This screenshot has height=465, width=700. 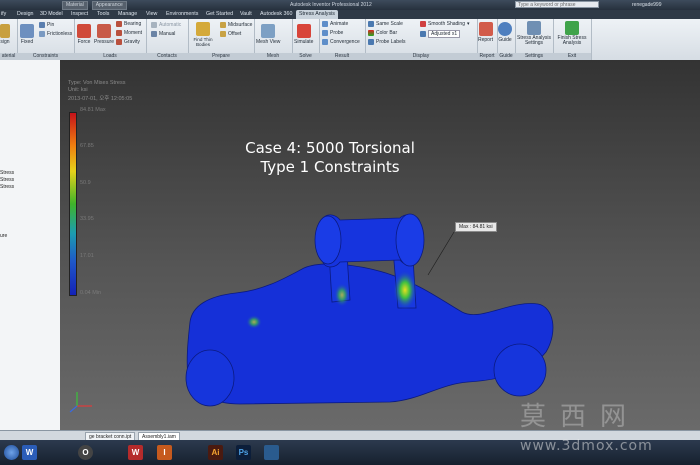 What do you see at coordinates (127, 14) in the screenshot?
I see `tab-manage: Manage` at bounding box center [127, 14].